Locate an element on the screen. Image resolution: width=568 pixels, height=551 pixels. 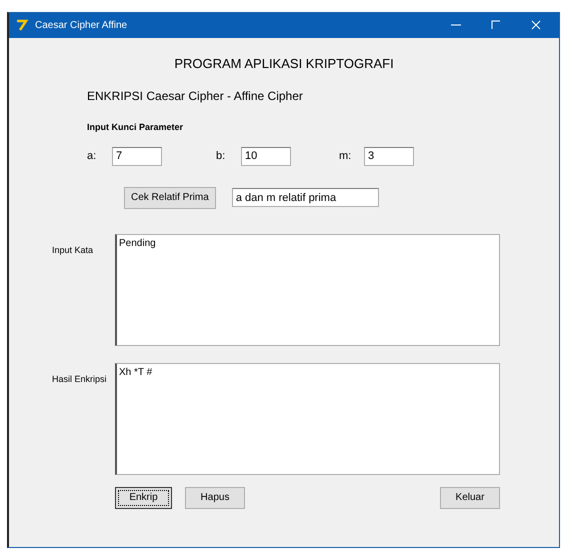
input-text-area: Pending is located at coordinates (307, 290).